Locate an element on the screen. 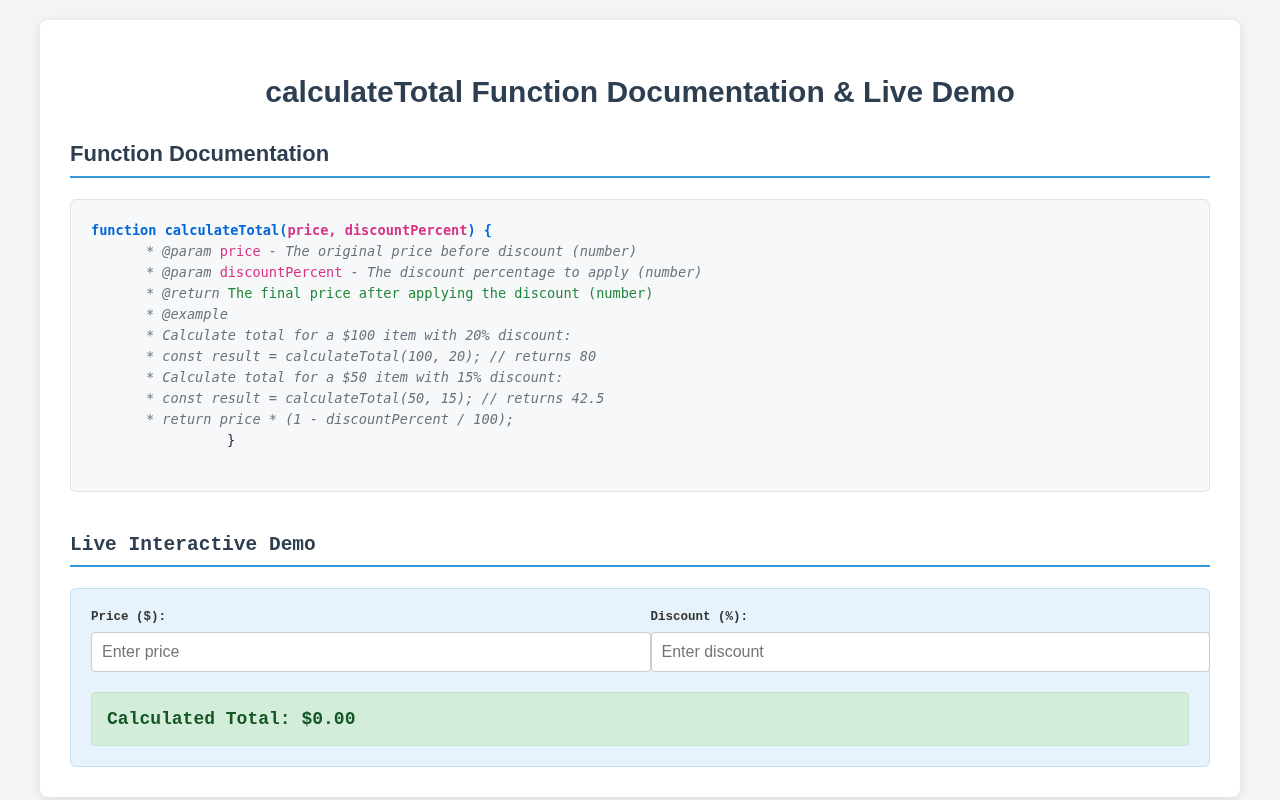  code-line: * @return The final price after applying the discount (number) is located at coordinates (400, 293).